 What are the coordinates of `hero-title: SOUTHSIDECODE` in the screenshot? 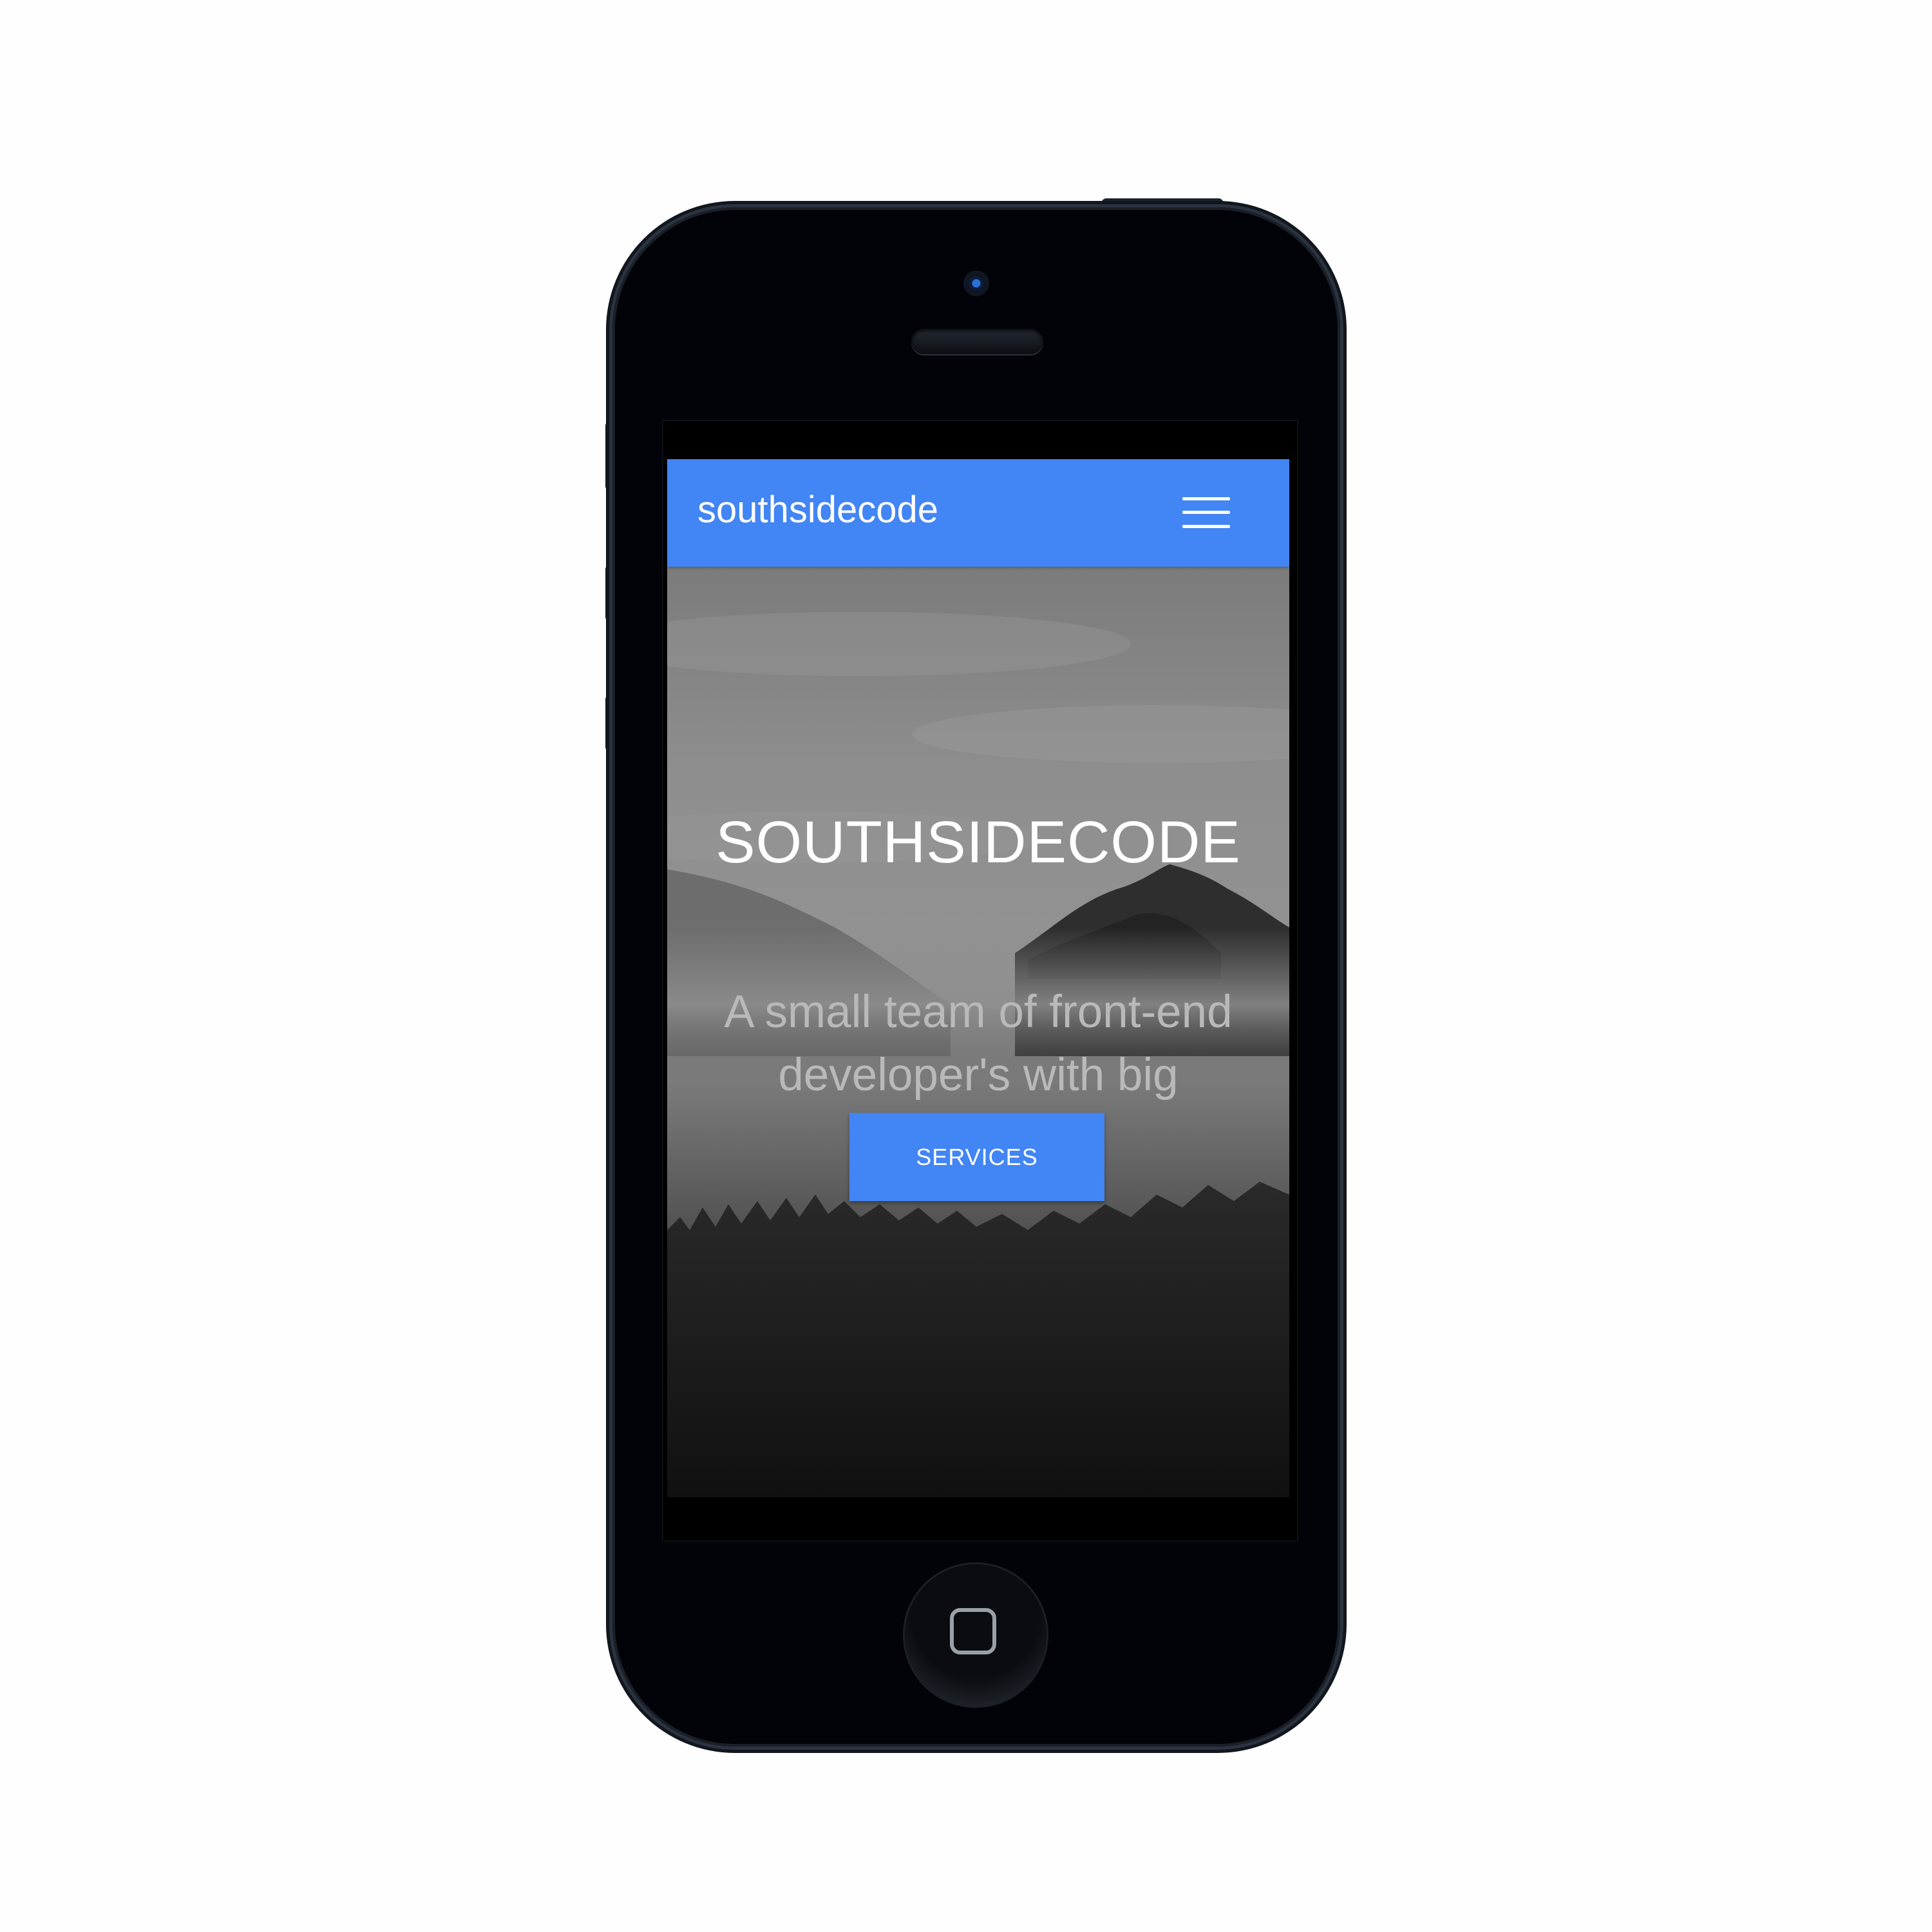 It's located at (978, 843).